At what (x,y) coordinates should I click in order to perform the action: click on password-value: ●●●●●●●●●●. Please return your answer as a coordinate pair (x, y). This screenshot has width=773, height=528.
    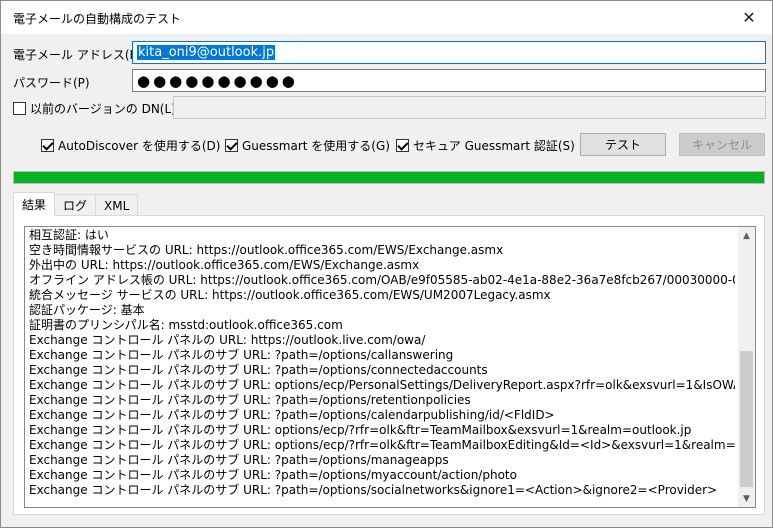
    Looking at the image, I should click on (217, 80).